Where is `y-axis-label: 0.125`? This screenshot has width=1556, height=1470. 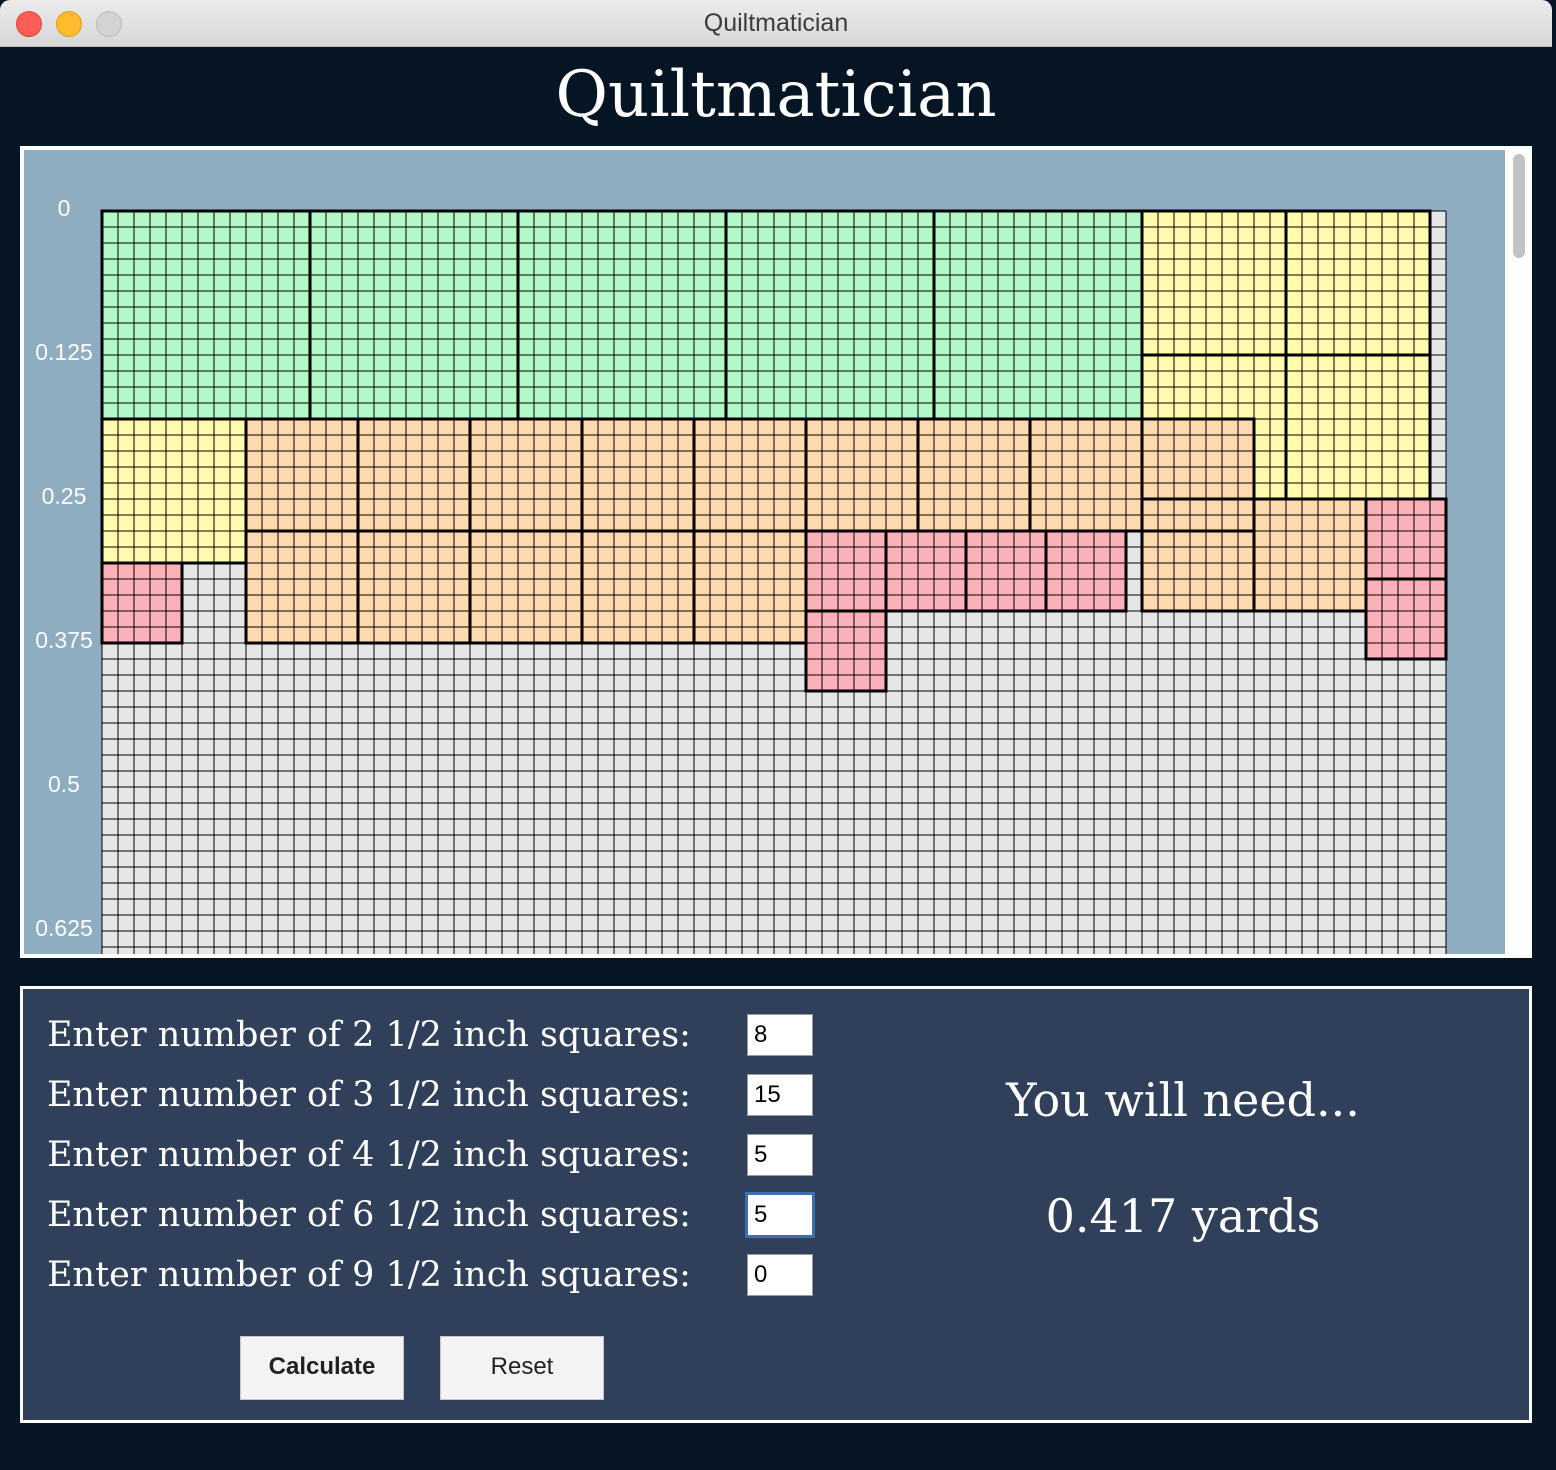
y-axis-label: 0.125 is located at coordinates (64, 352).